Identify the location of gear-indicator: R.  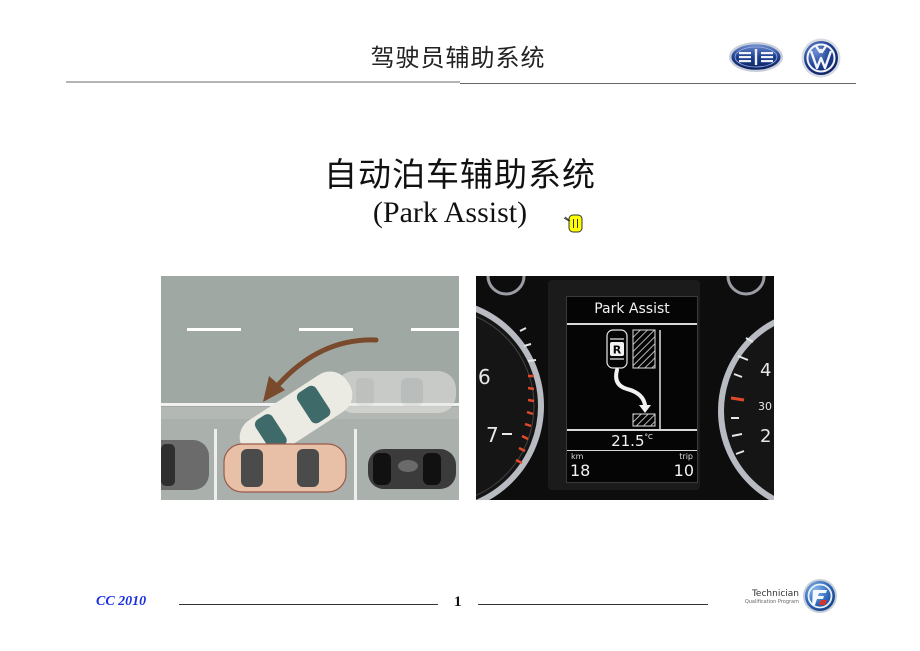
(617, 350).